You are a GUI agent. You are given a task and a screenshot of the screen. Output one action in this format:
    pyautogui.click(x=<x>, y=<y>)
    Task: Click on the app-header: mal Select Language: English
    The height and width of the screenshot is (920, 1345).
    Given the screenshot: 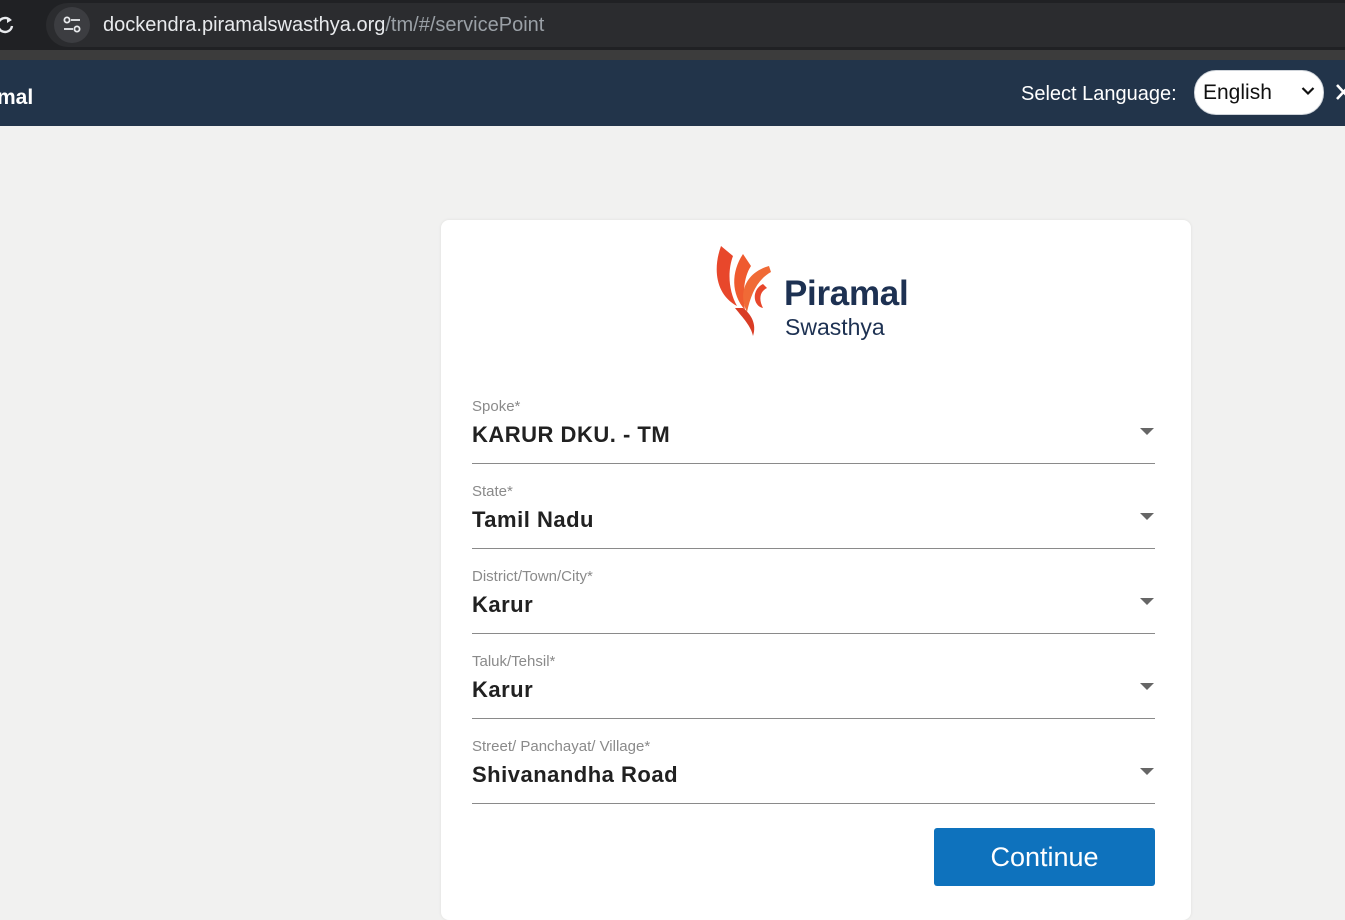 What is the action you would take?
    pyautogui.click(x=672, y=93)
    